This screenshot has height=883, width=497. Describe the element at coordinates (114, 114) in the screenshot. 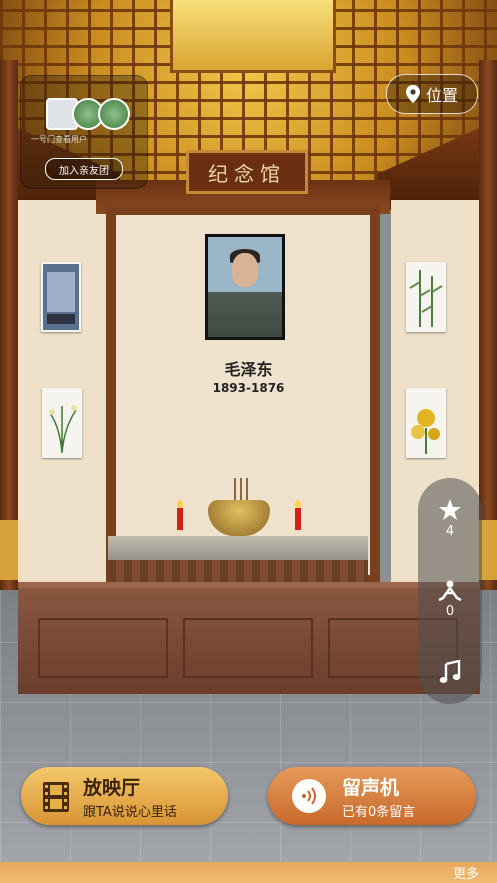

I see `avatar` at that location.